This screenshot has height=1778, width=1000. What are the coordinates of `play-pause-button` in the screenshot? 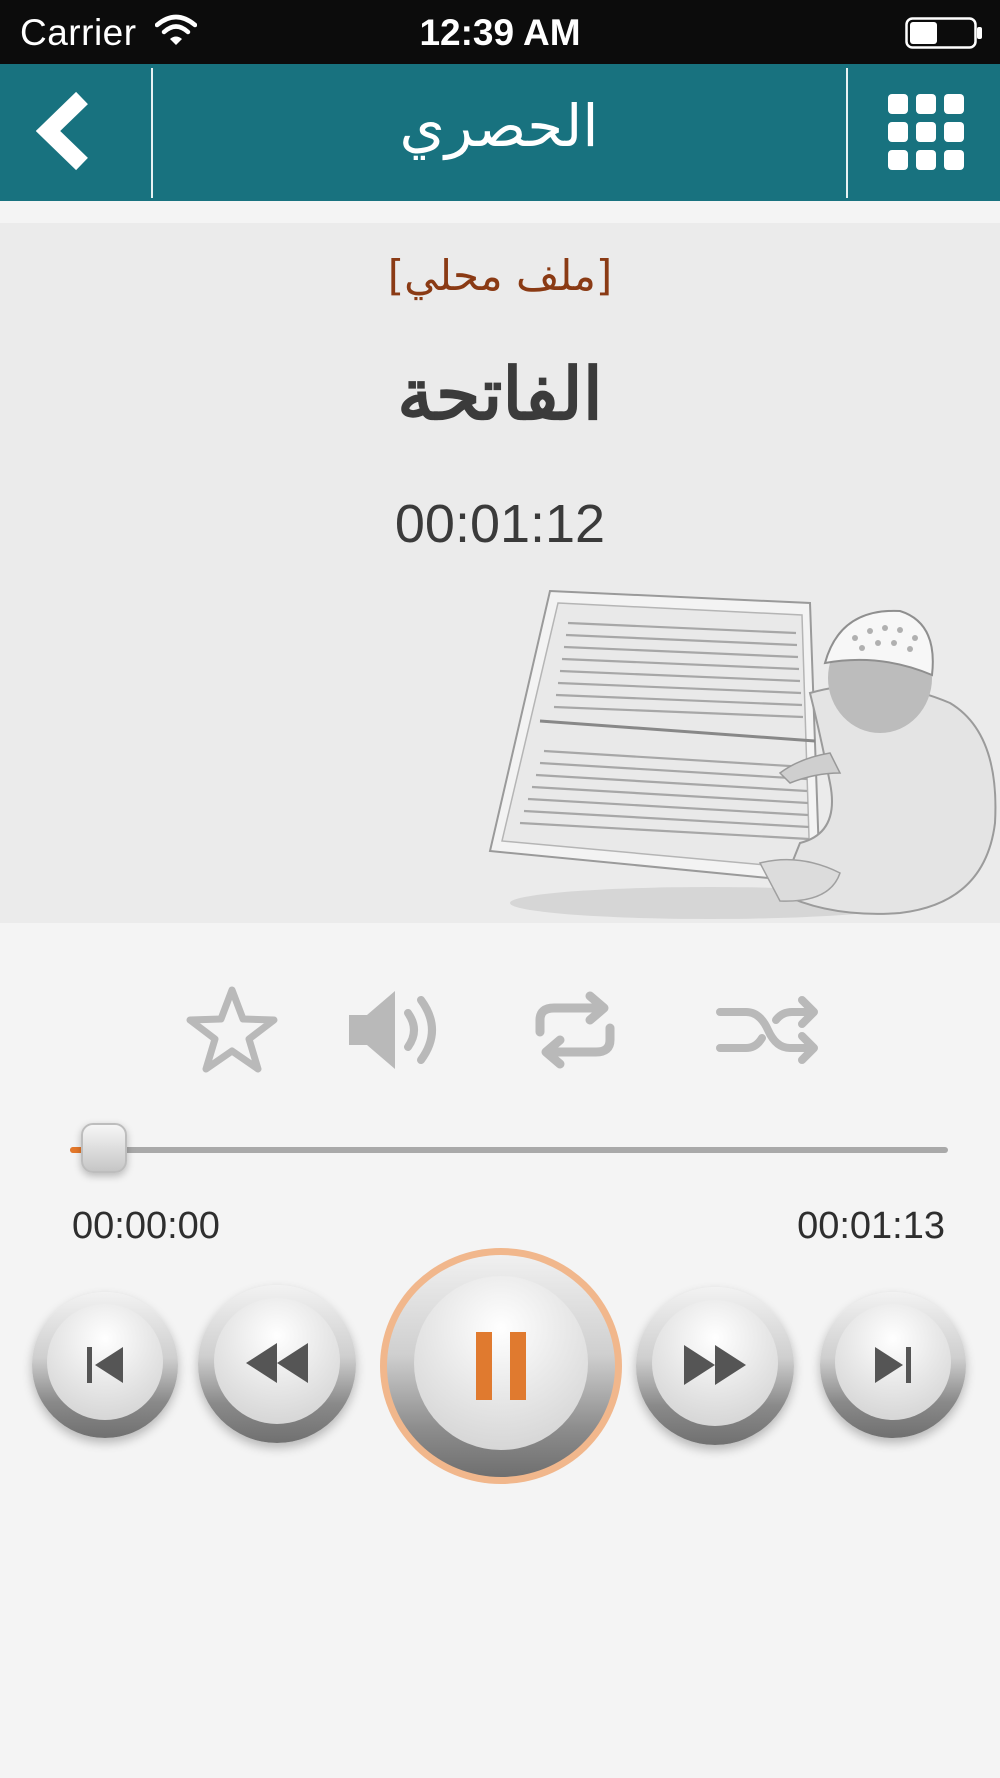 It's located at (501, 1366).